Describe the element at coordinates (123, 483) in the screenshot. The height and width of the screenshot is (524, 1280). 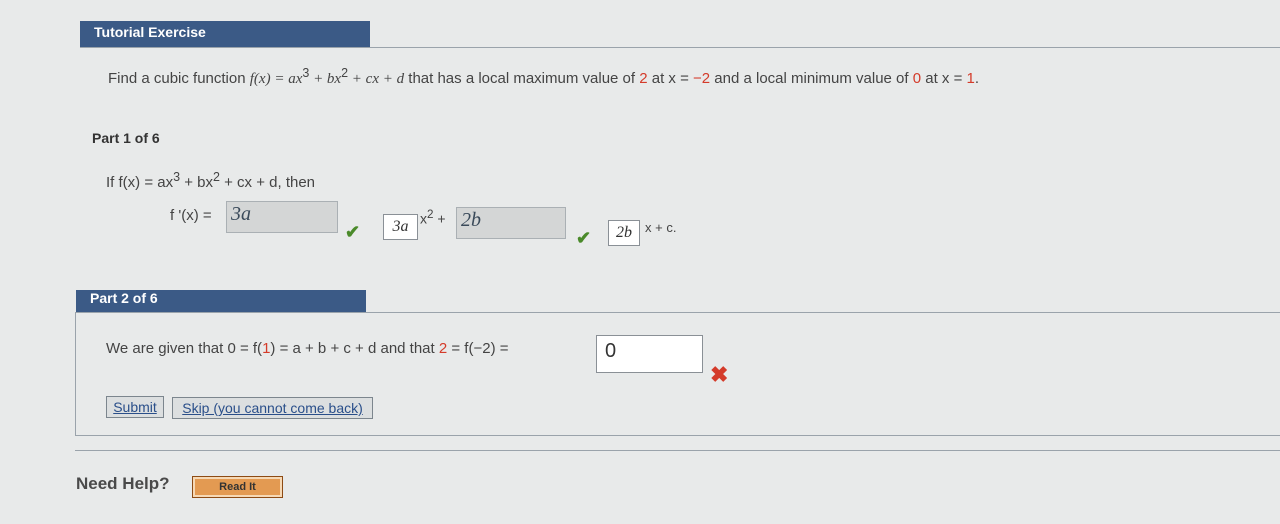
I see `need-help-label: Need Help?` at that location.